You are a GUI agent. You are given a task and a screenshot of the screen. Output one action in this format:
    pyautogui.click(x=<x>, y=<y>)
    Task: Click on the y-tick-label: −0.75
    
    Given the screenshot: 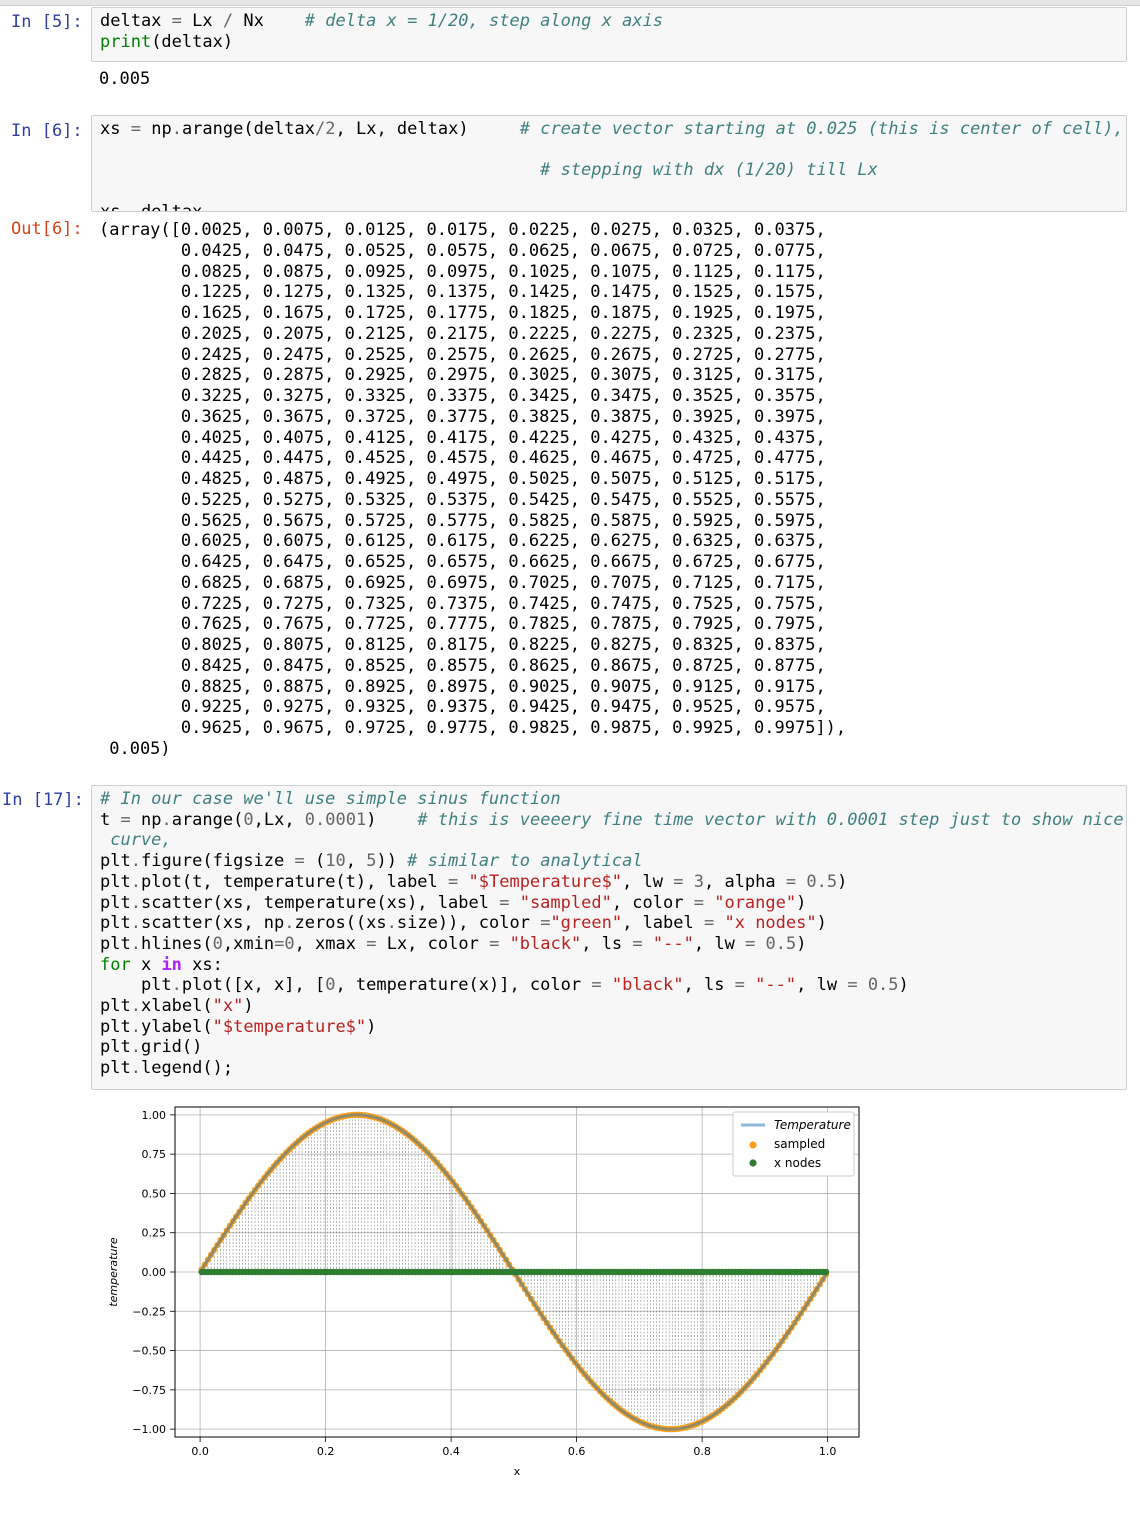 What is the action you would take?
    pyautogui.click(x=149, y=1390)
    